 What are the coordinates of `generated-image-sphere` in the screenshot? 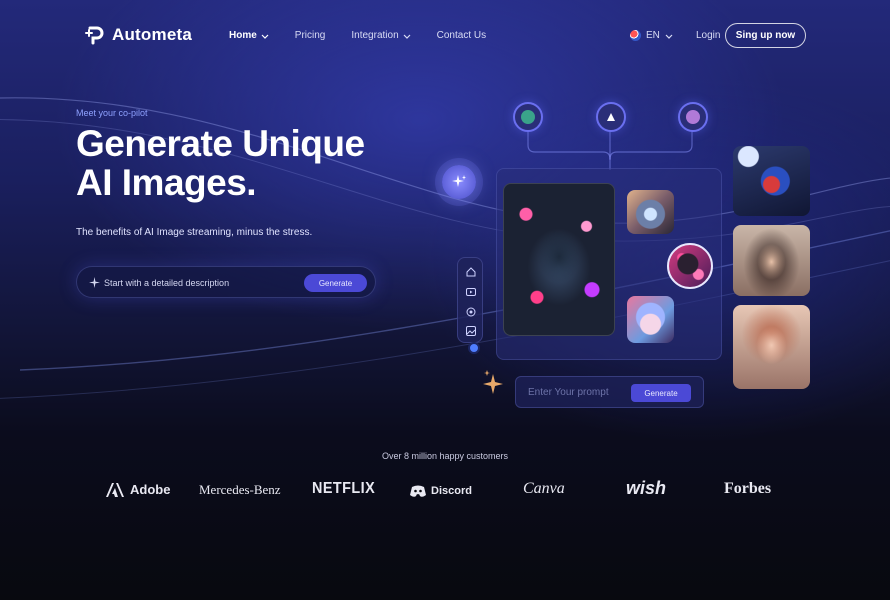 It's located at (650, 212).